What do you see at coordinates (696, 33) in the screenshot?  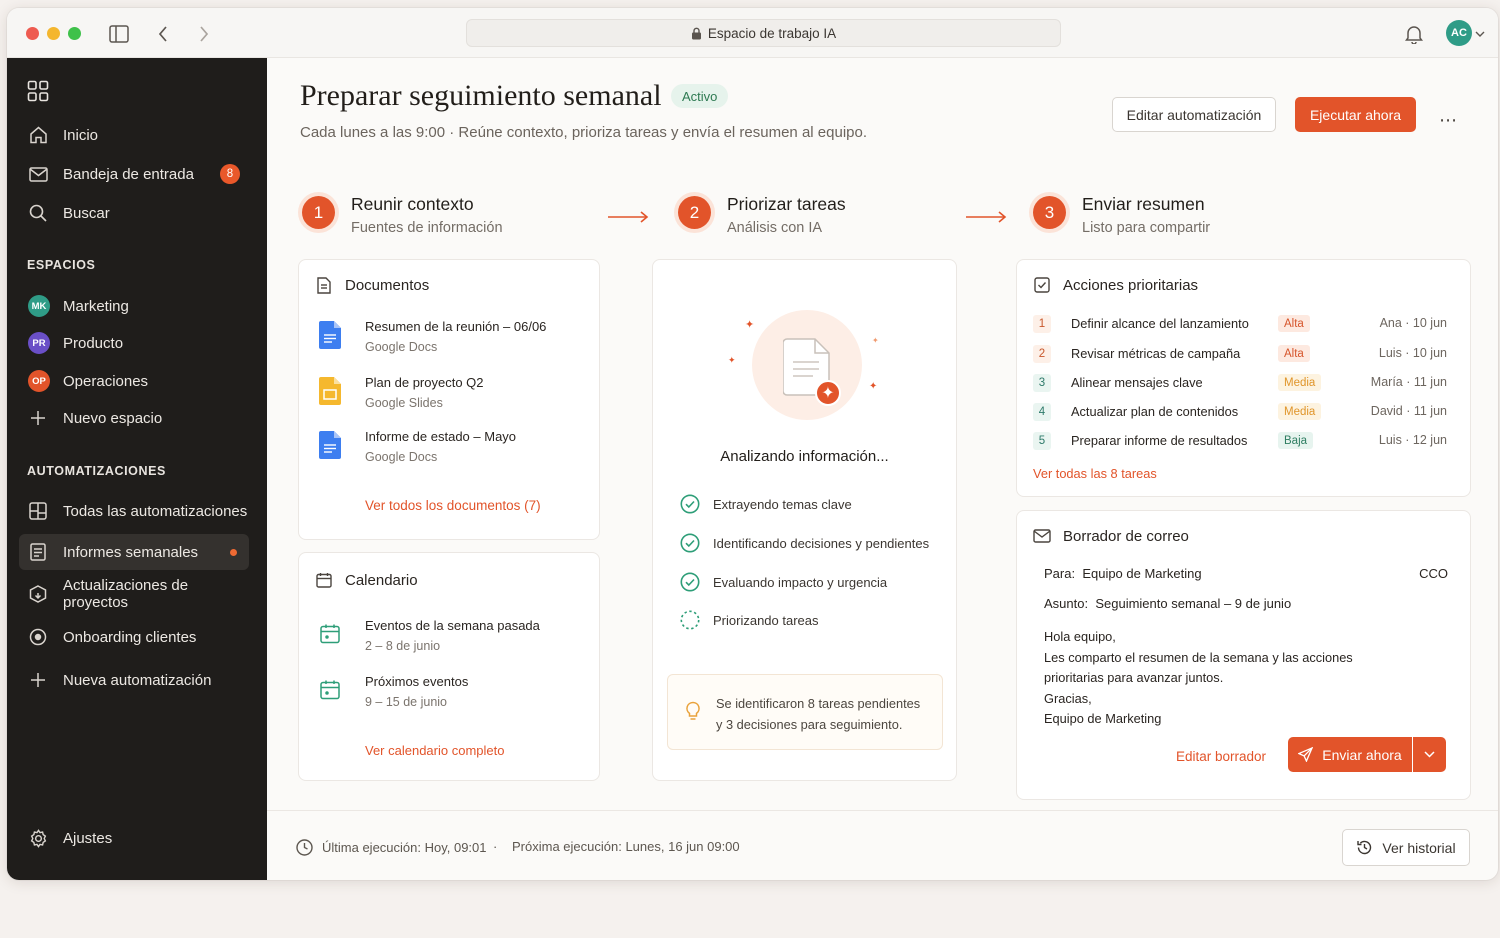 I see `lock-icon` at bounding box center [696, 33].